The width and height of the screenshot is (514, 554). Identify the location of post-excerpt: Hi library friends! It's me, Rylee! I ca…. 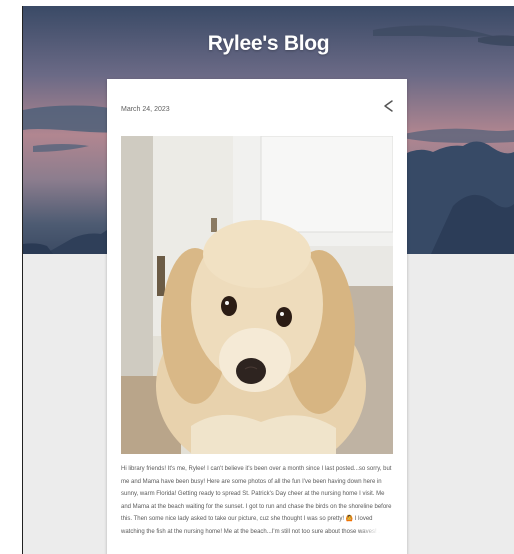
(258, 500).